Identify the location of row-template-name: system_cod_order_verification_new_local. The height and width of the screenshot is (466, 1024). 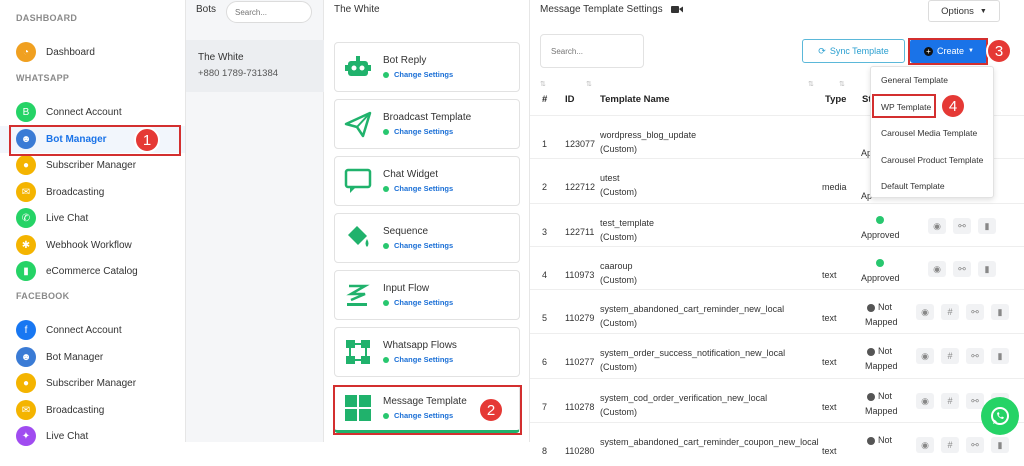
(684, 398).